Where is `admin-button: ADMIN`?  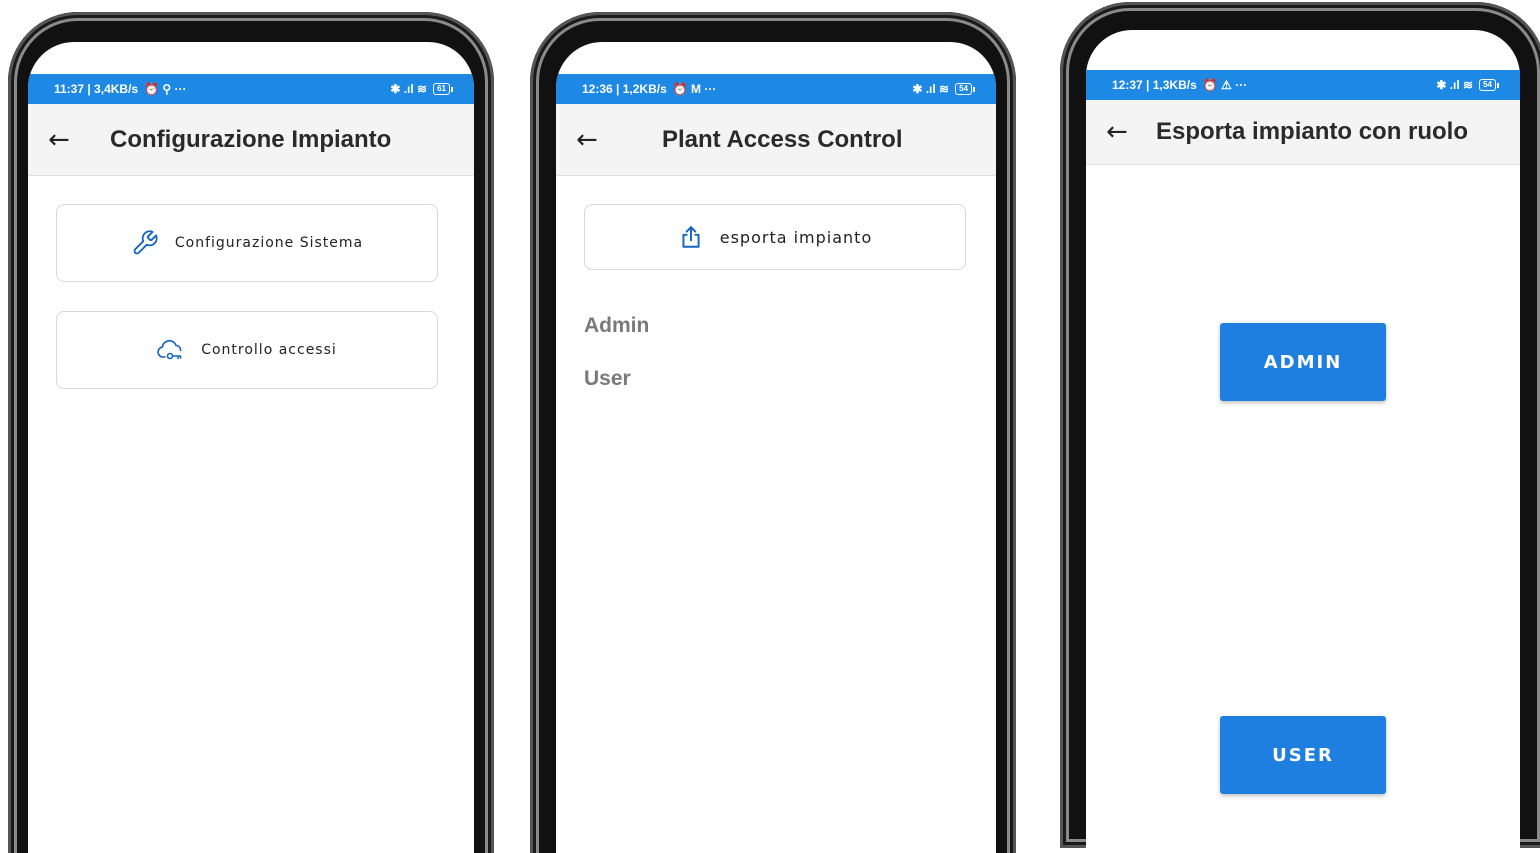
admin-button: ADMIN is located at coordinates (1303, 362).